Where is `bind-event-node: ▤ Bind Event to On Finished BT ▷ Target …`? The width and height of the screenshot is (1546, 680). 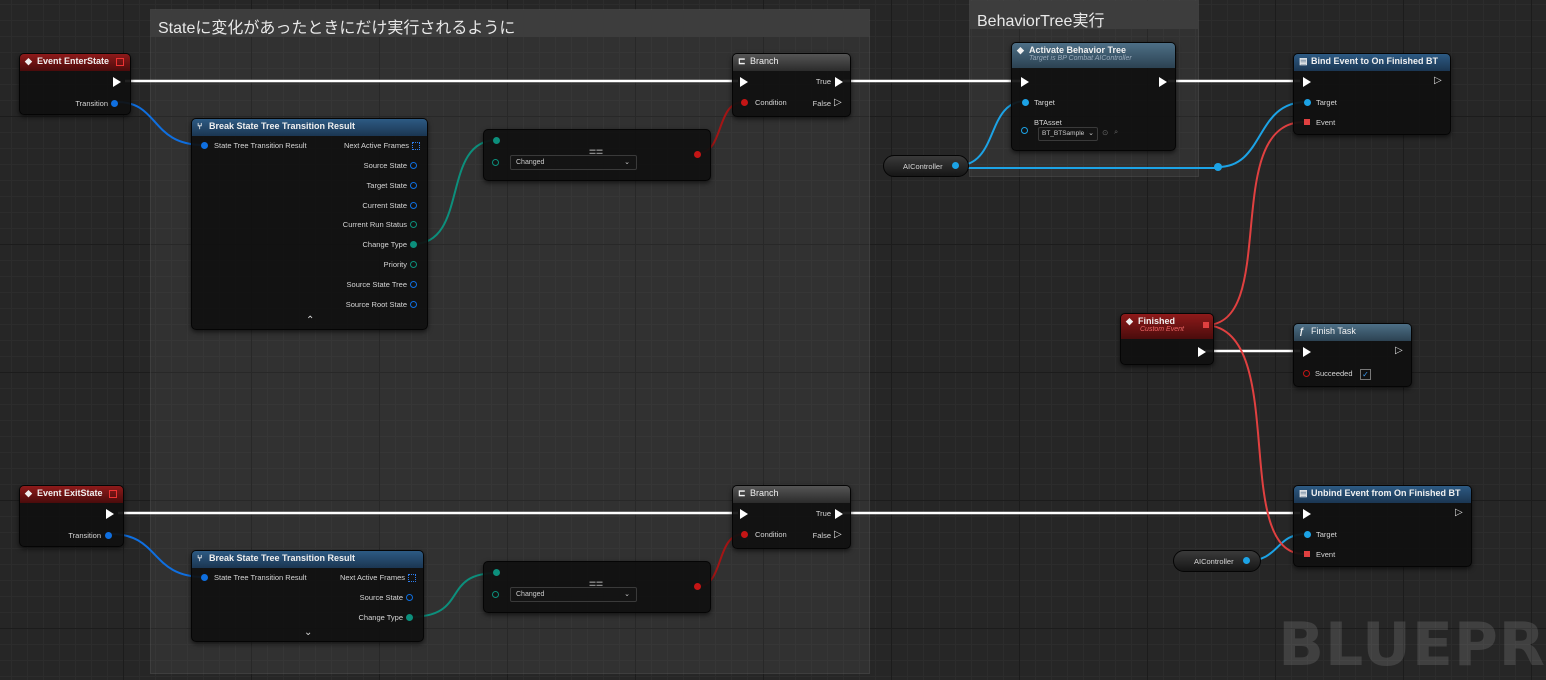 bind-event-node: ▤ Bind Event to On Finished BT ▷ Target … is located at coordinates (1372, 94).